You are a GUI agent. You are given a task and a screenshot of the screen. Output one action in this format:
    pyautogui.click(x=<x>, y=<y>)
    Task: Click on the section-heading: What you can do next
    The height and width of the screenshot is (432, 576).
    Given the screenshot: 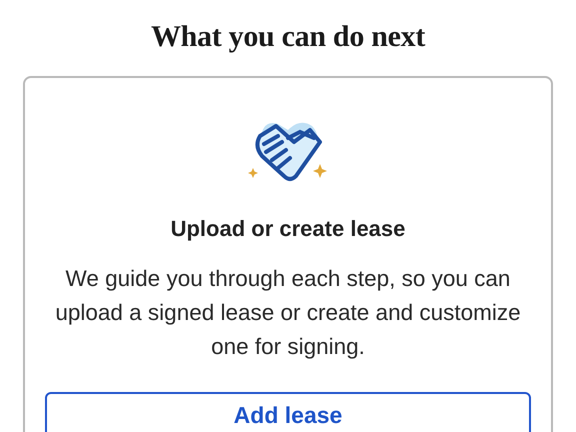 What is the action you would take?
    pyautogui.click(x=288, y=37)
    